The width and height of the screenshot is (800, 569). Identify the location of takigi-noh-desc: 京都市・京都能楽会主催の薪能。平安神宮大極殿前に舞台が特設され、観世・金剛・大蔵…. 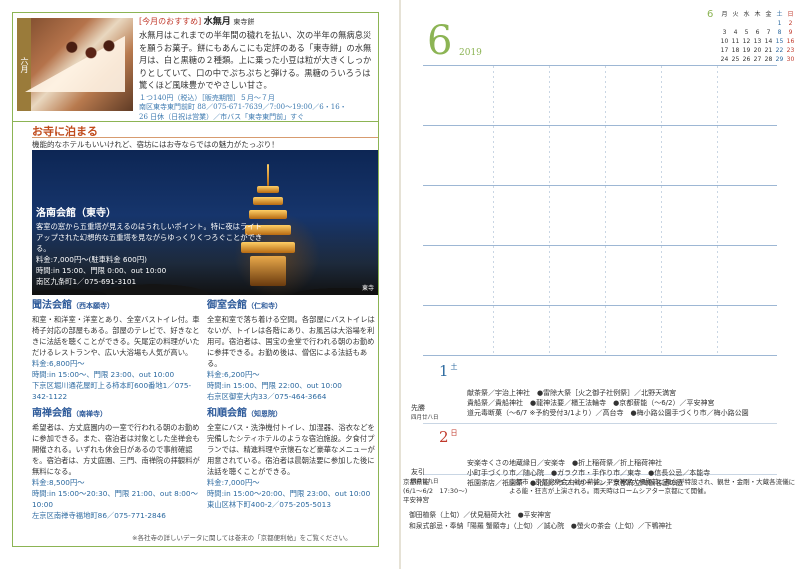
(652, 486).